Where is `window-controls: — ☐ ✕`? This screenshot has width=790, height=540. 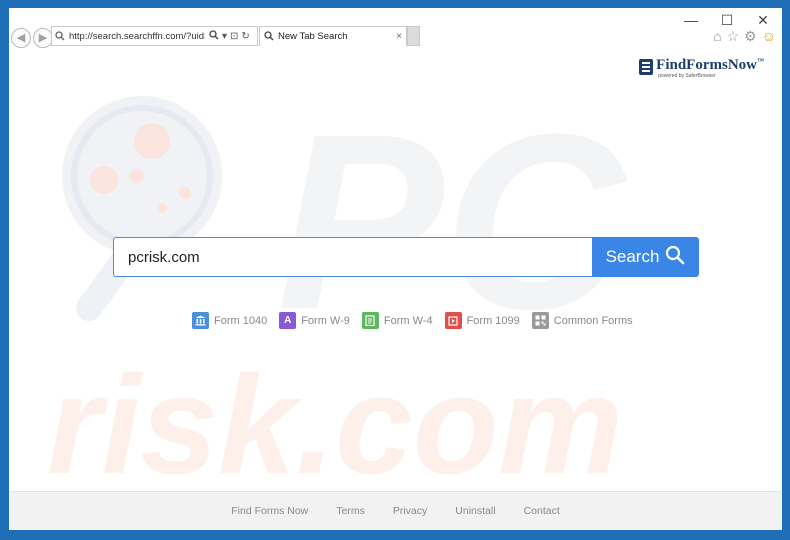 window-controls: — ☐ ✕ is located at coordinates (727, 20).